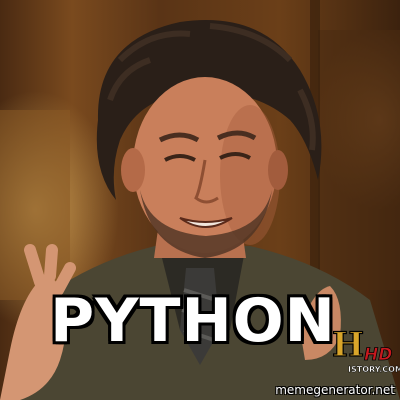 The height and width of the screenshot is (400, 400). I want to click on logo-hd: HD, so click(378, 355).